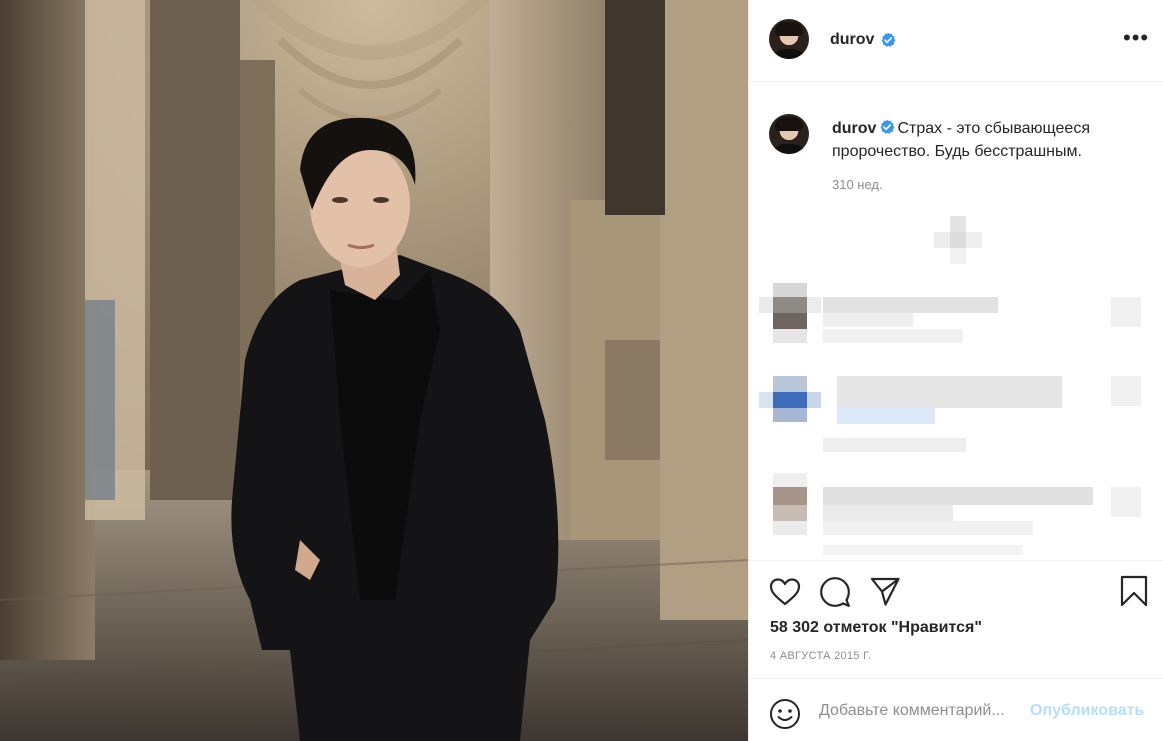 The height and width of the screenshot is (741, 1163). Describe the element at coordinates (876, 628) in the screenshot. I see `likes-count: 58 302 отметок "Нравится"` at that location.